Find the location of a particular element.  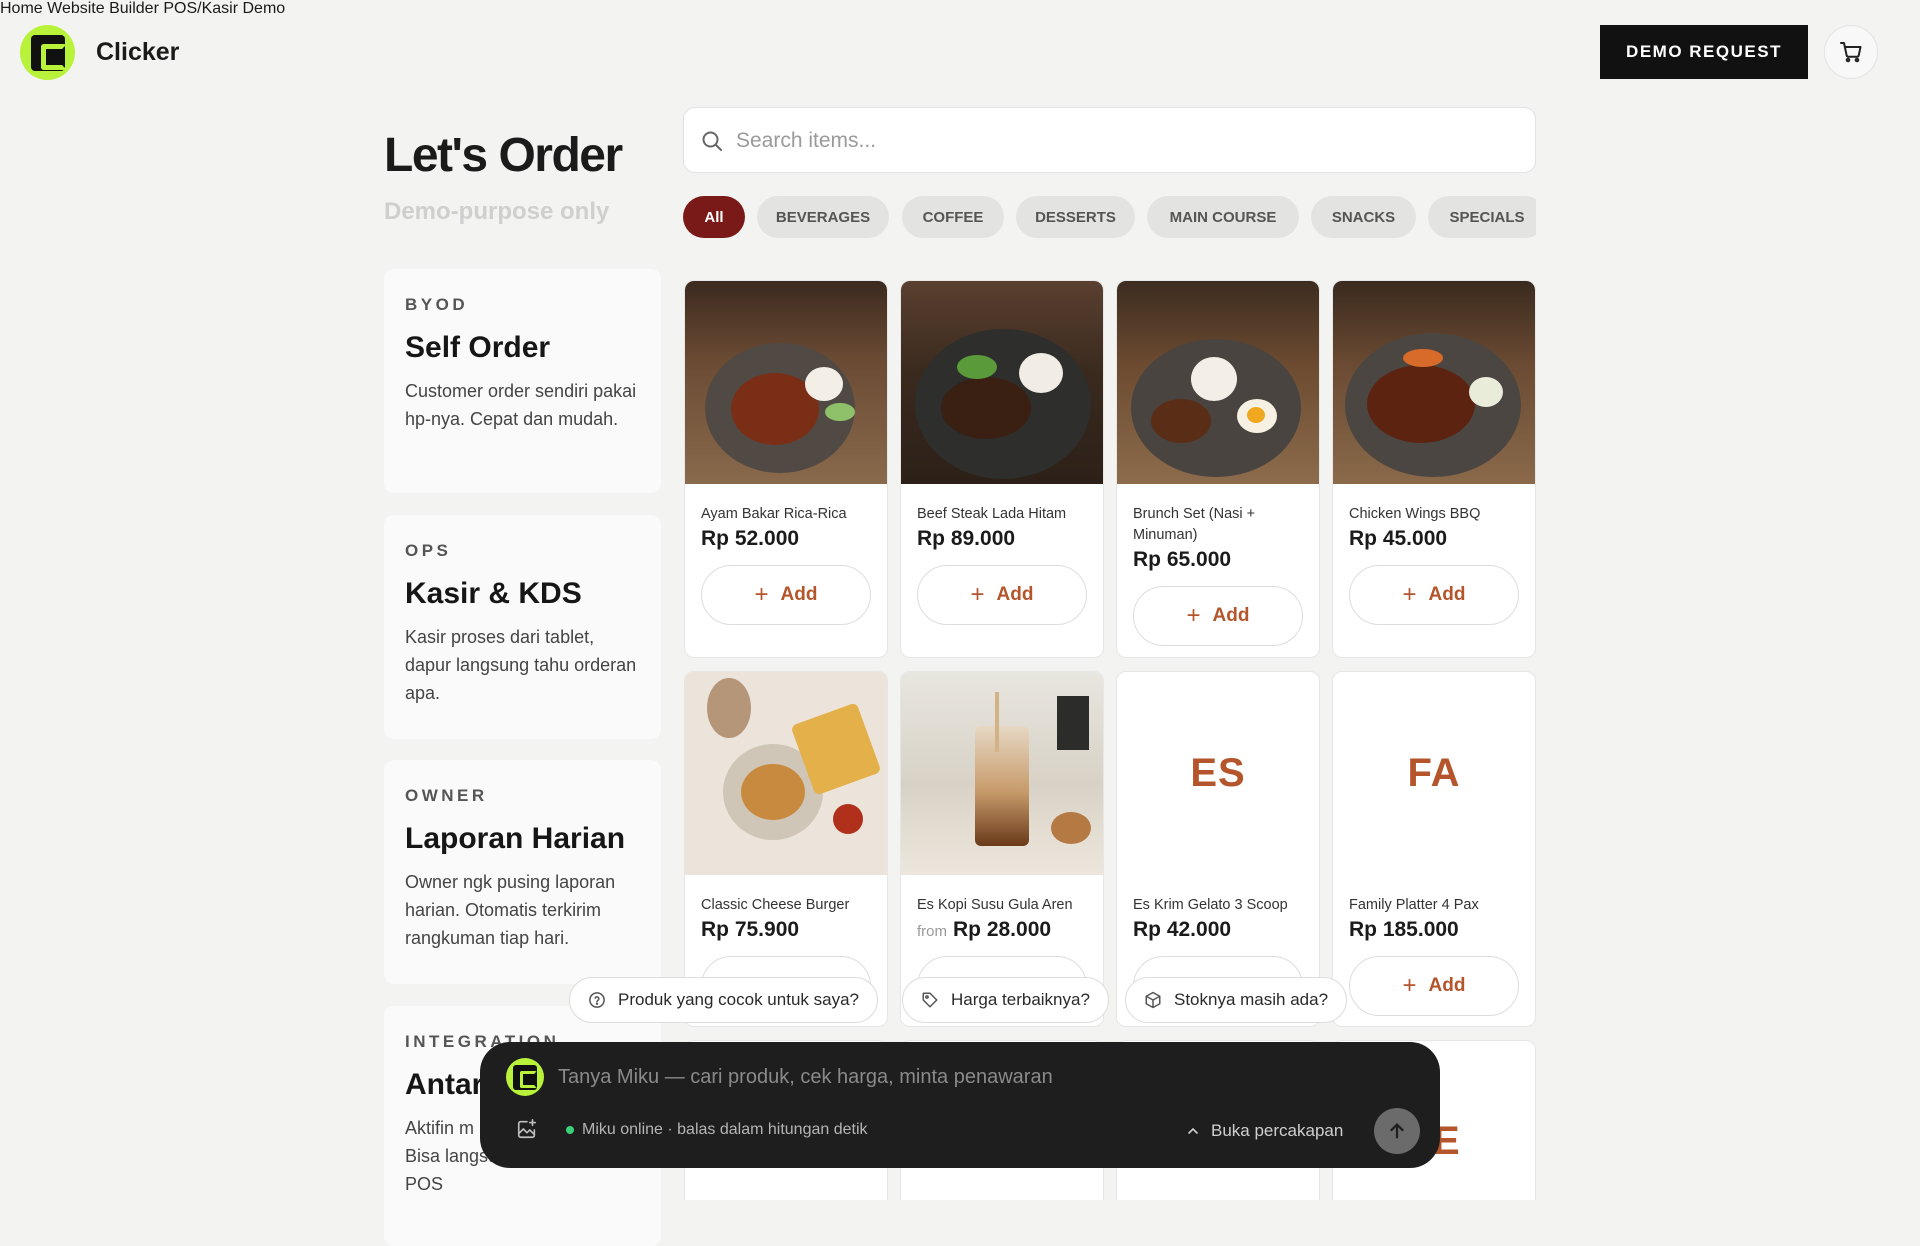

product-card: Beef Steak Lada Hitam Rp 89.000 + Add is located at coordinates (1002, 469).